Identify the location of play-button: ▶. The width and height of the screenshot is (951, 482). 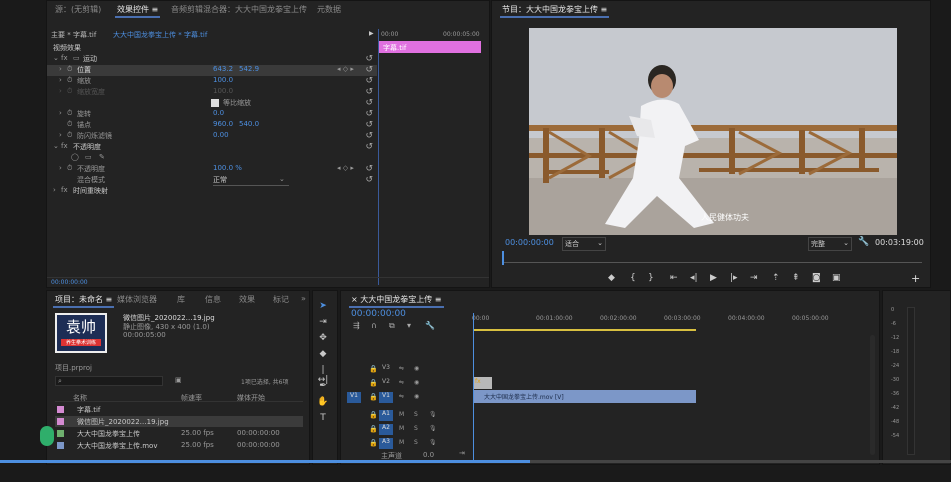
(713, 278).